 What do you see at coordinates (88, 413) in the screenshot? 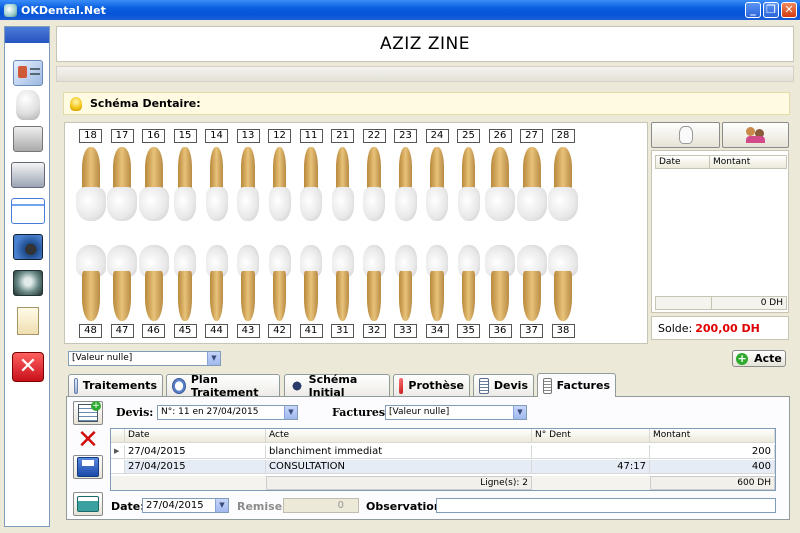
I see `new-invoice-button: +` at bounding box center [88, 413].